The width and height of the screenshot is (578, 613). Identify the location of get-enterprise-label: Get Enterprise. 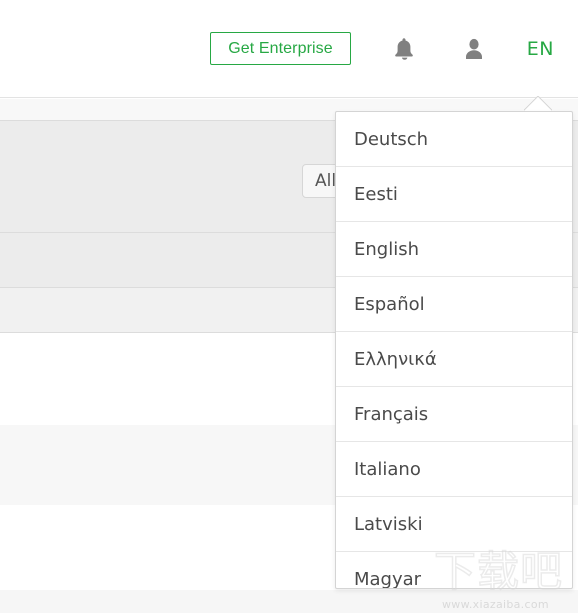
(280, 48).